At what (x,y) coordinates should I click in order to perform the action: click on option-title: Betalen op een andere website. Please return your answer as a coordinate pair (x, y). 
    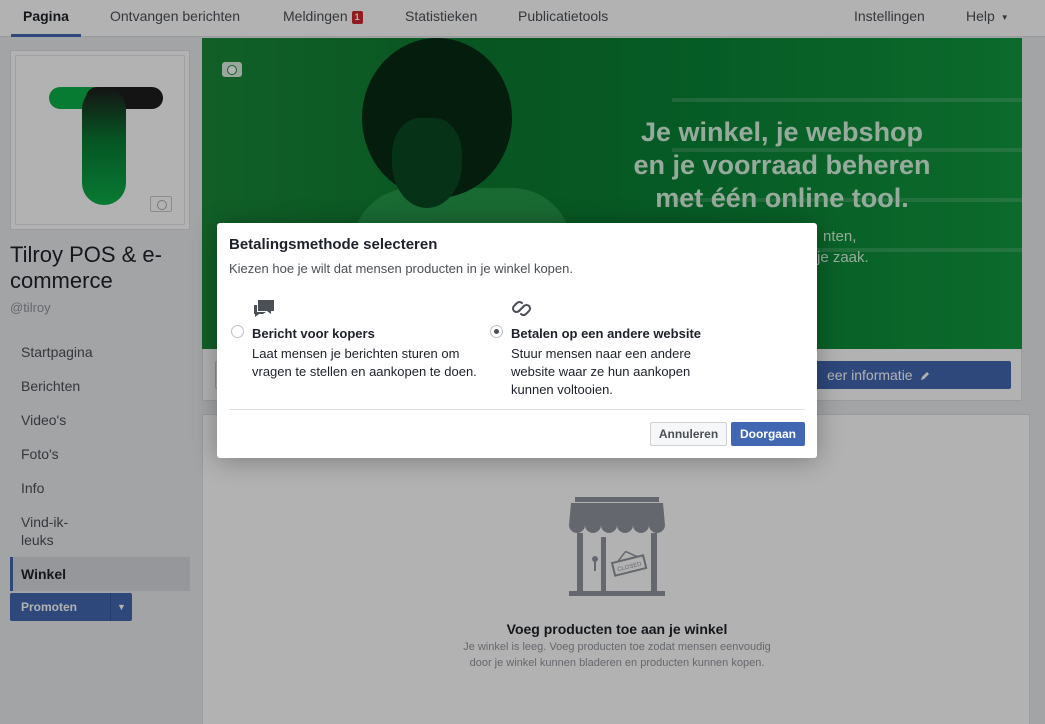
    Looking at the image, I should click on (606, 333).